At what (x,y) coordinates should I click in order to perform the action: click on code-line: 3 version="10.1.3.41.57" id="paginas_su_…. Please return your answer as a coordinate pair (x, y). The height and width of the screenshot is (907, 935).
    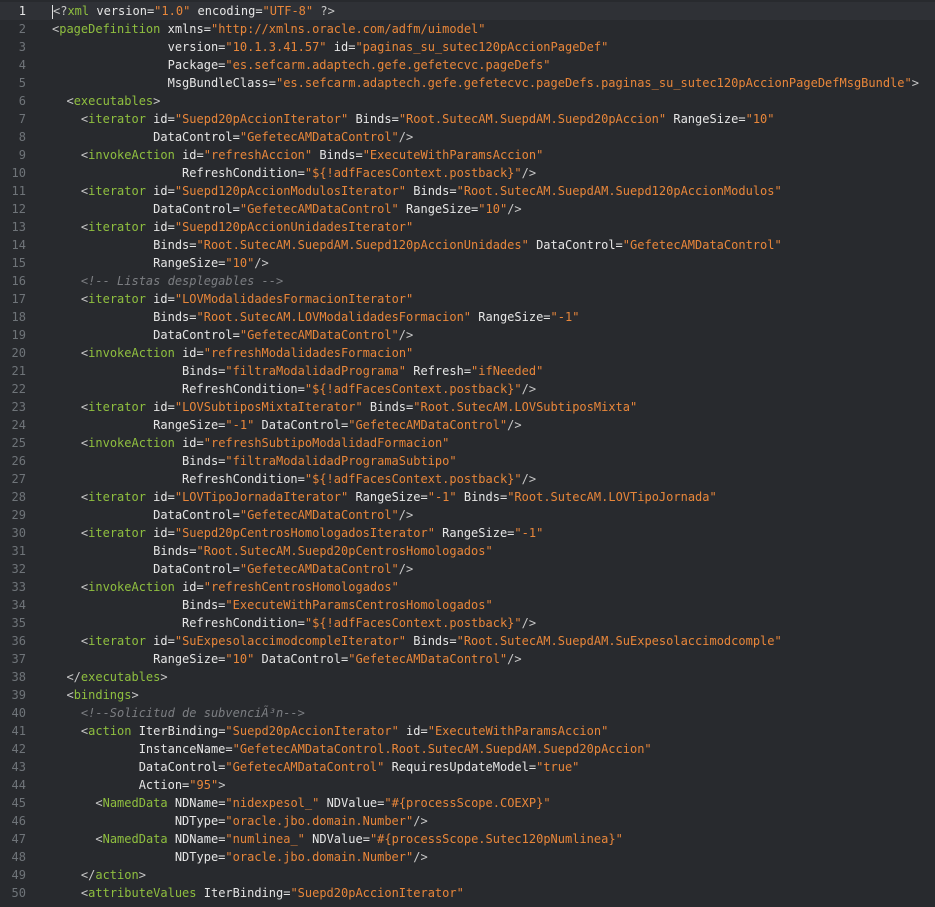
    Looking at the image, I should click on (467, 47).